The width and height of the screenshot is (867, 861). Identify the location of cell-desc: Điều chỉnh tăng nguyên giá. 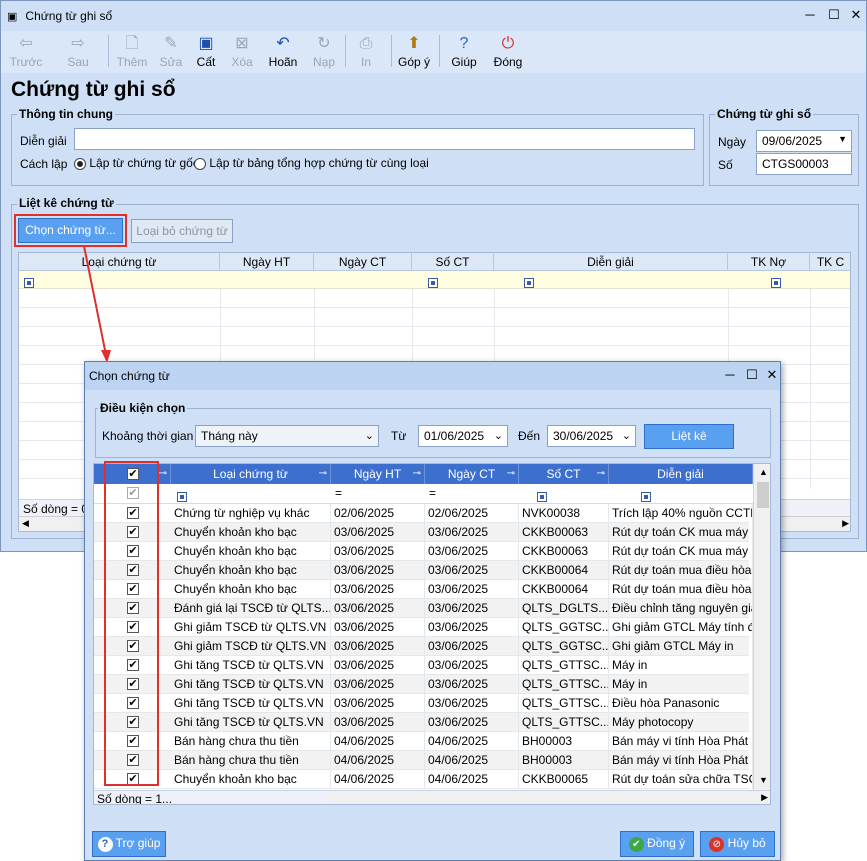
(681, 608).